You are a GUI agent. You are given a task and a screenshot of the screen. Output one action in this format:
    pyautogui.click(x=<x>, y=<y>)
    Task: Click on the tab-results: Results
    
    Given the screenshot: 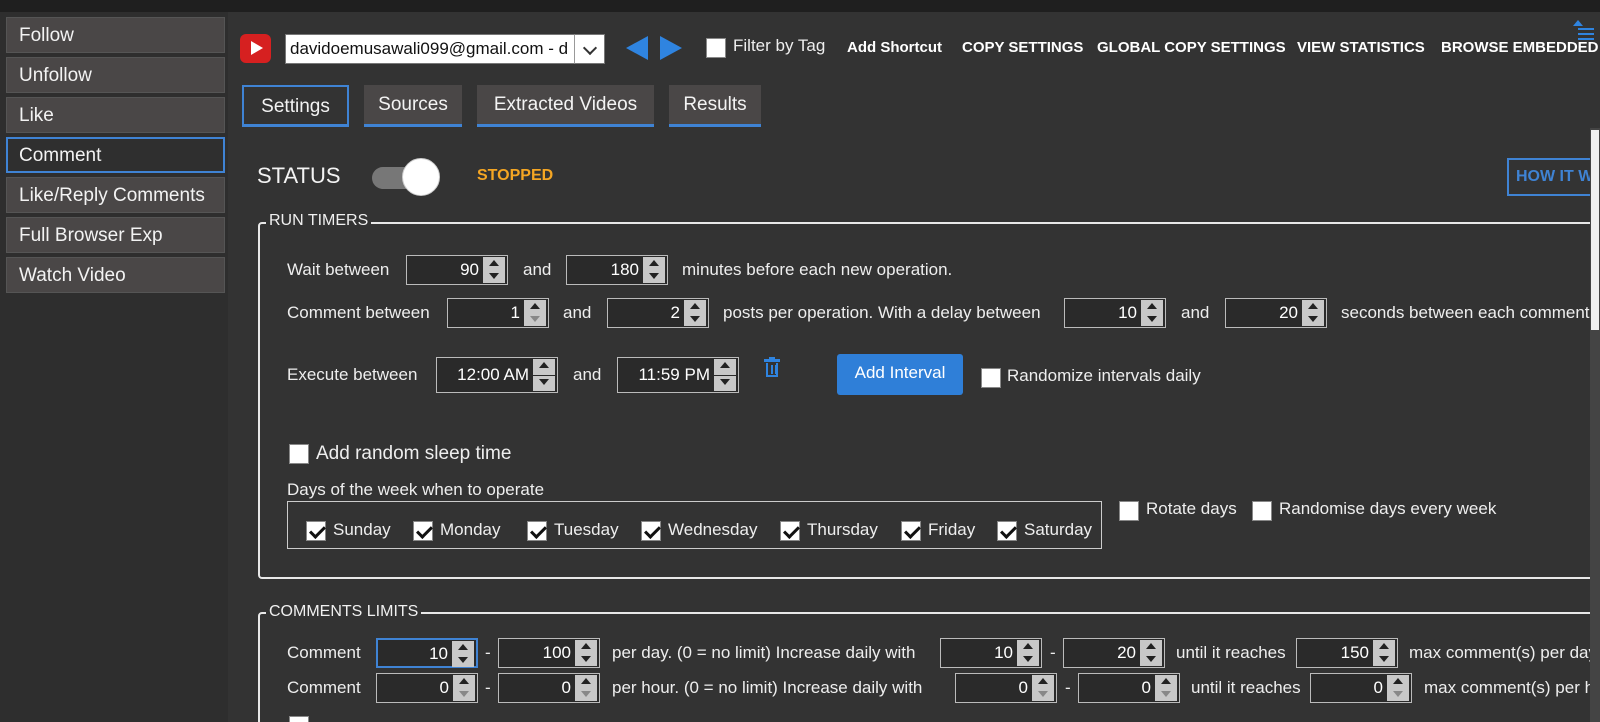 What is the action you would take?
    pyautogui.click(x=715, y=106)
    